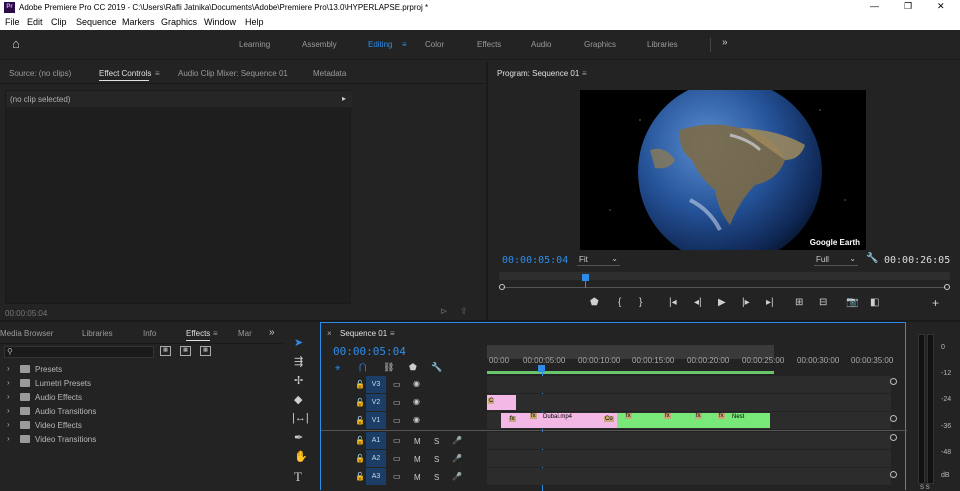 This screenshot has height=491, width=960. I want to click on list-item: › Video Transitions, so click(141, 440).